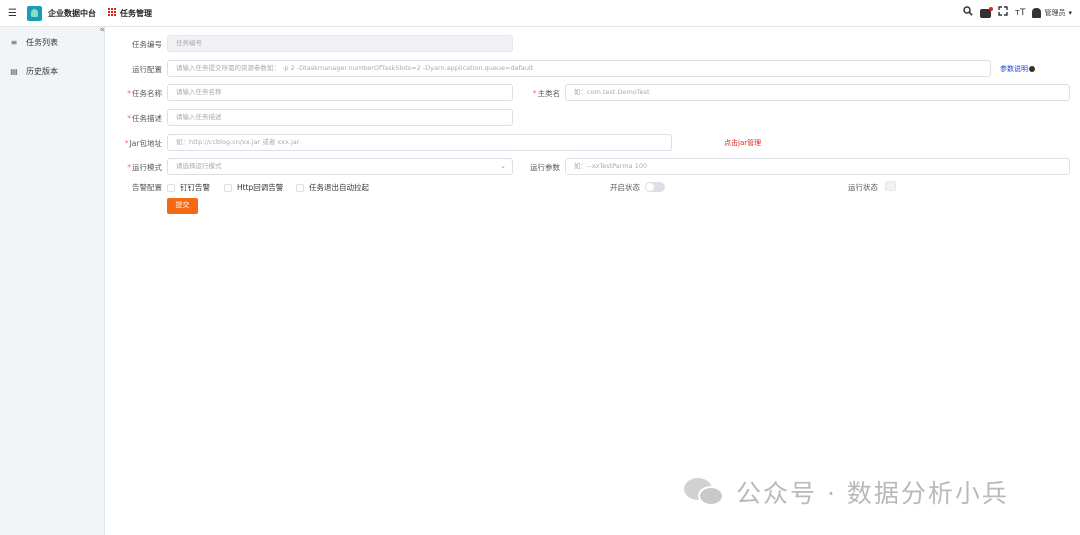 The height and width of the screenshot is (535, 1080). I want to click on watermark-text: 公众号 · 数据分析小兵, so click(872, 493).